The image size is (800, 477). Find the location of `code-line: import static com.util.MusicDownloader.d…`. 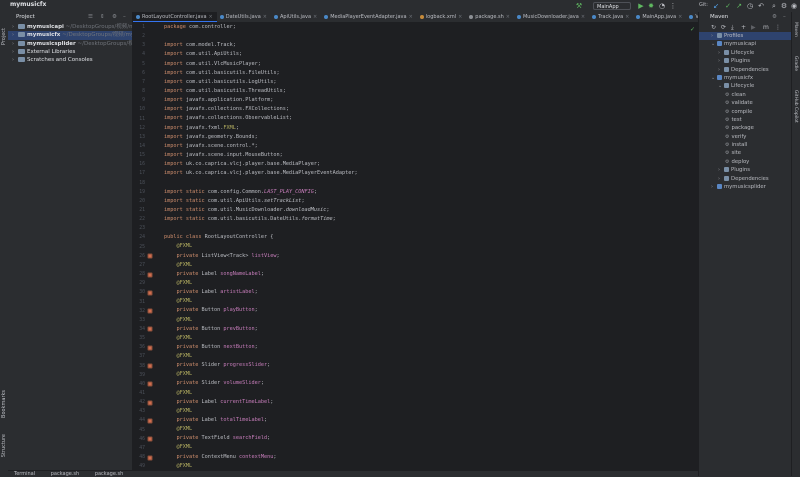

code-line: import static com.util.MusicDownloader.d… is located at coordinates (429, 210).